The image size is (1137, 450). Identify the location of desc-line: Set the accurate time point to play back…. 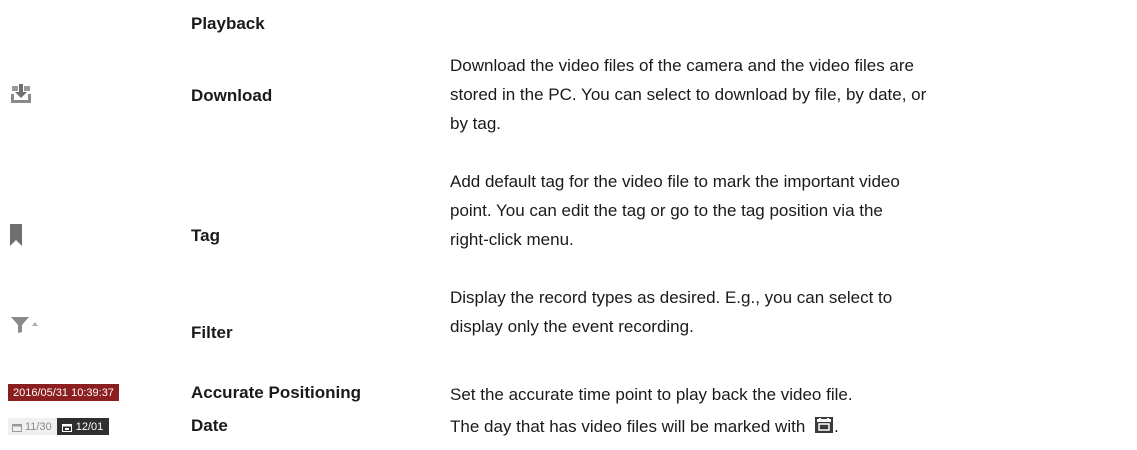
(651, 394).